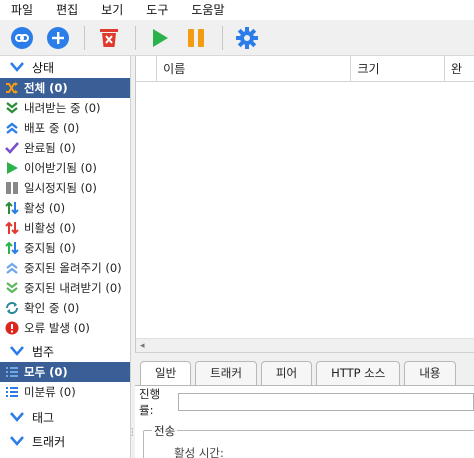  Describe the element at coordinates (65, 148) in the screenshot. I see `filter-completed: 완료됨 (0)` at that location.